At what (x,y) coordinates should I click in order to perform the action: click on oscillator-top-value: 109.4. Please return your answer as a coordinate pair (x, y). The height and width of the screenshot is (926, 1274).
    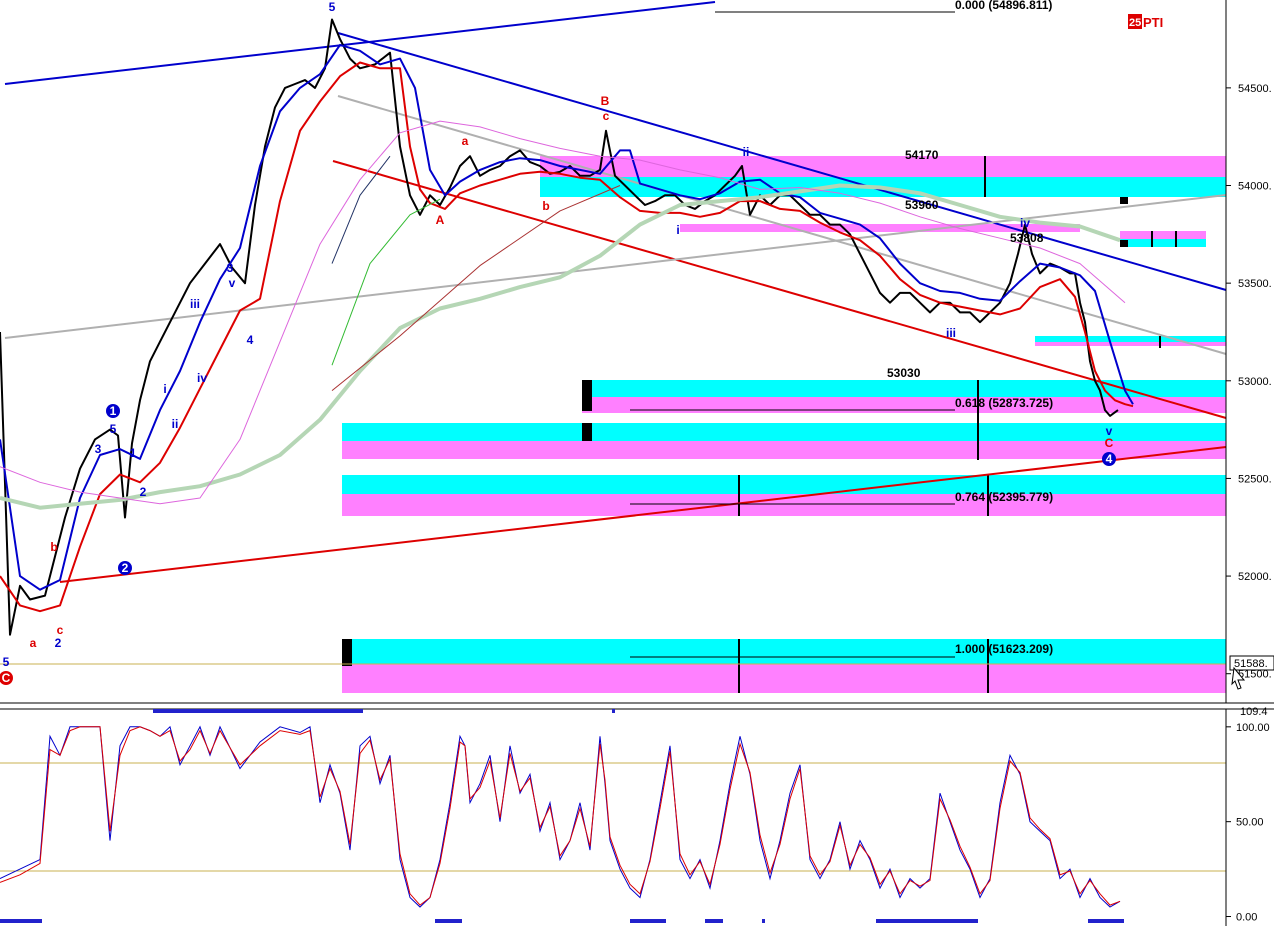
    Looking at the image, I should click on (1254, 712).